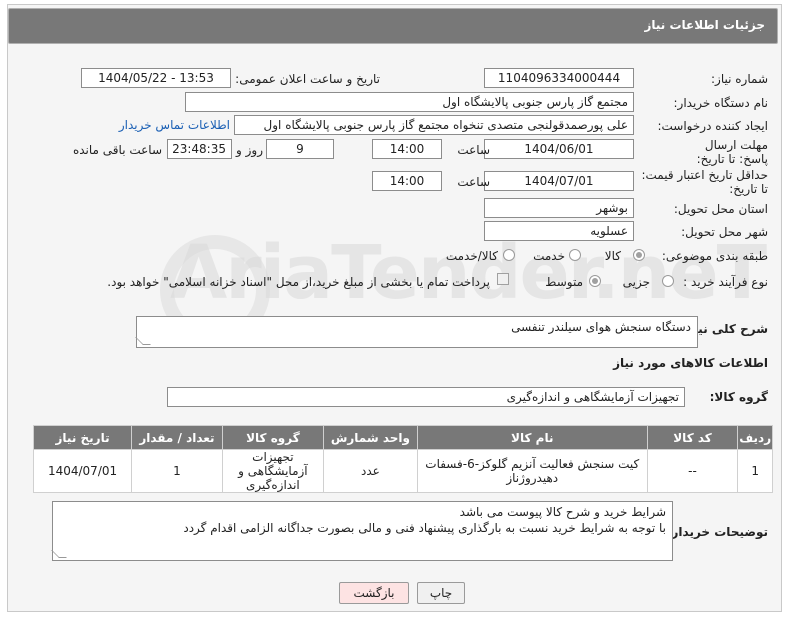  I want to click on city-field: عسلویه, so click(559, 231).